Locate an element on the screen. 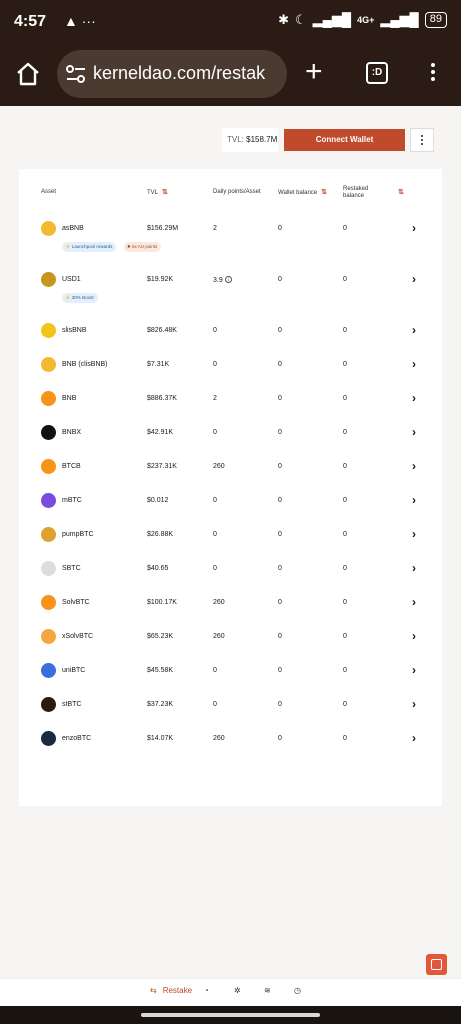 The image size is (461, 1024). daily-points-text: 2 is located at coordinates (215, 228).